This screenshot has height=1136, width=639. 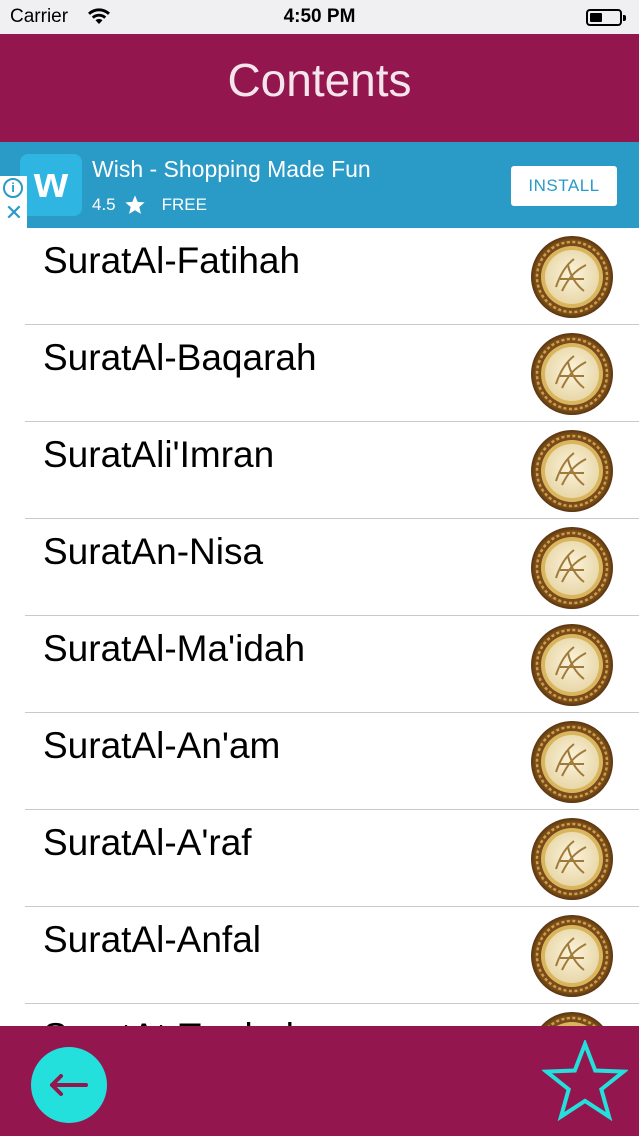 What do you see at coordinates (319, 1015) in the screenshot?
I see `list-item: SuratAt-Tawbah` at bounding box center [319, 1015].